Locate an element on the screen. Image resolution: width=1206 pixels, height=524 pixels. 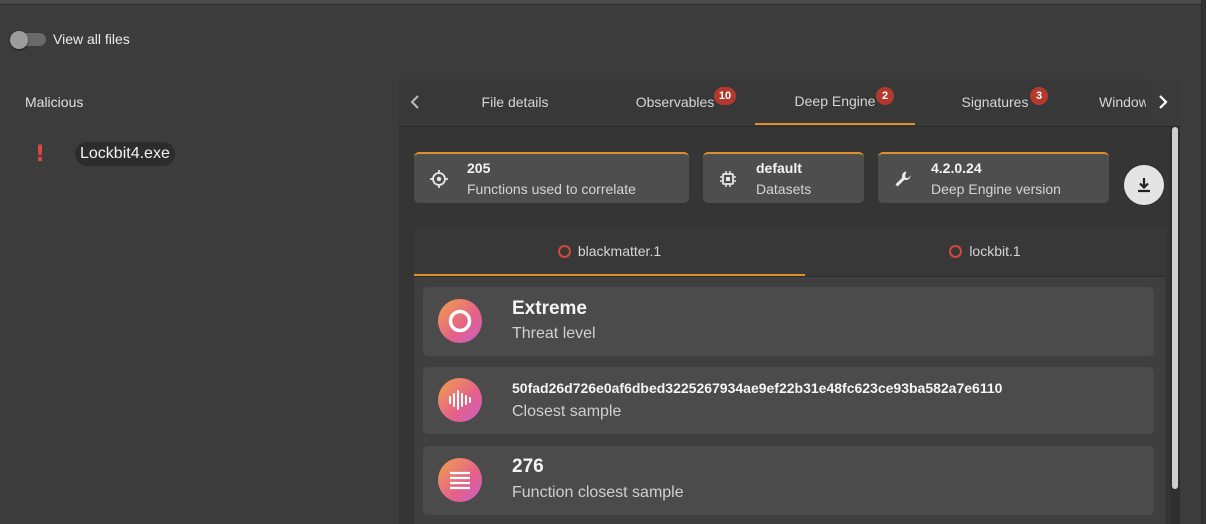
function-closest-label: Function closest sample is located at coordinates (598, 492).